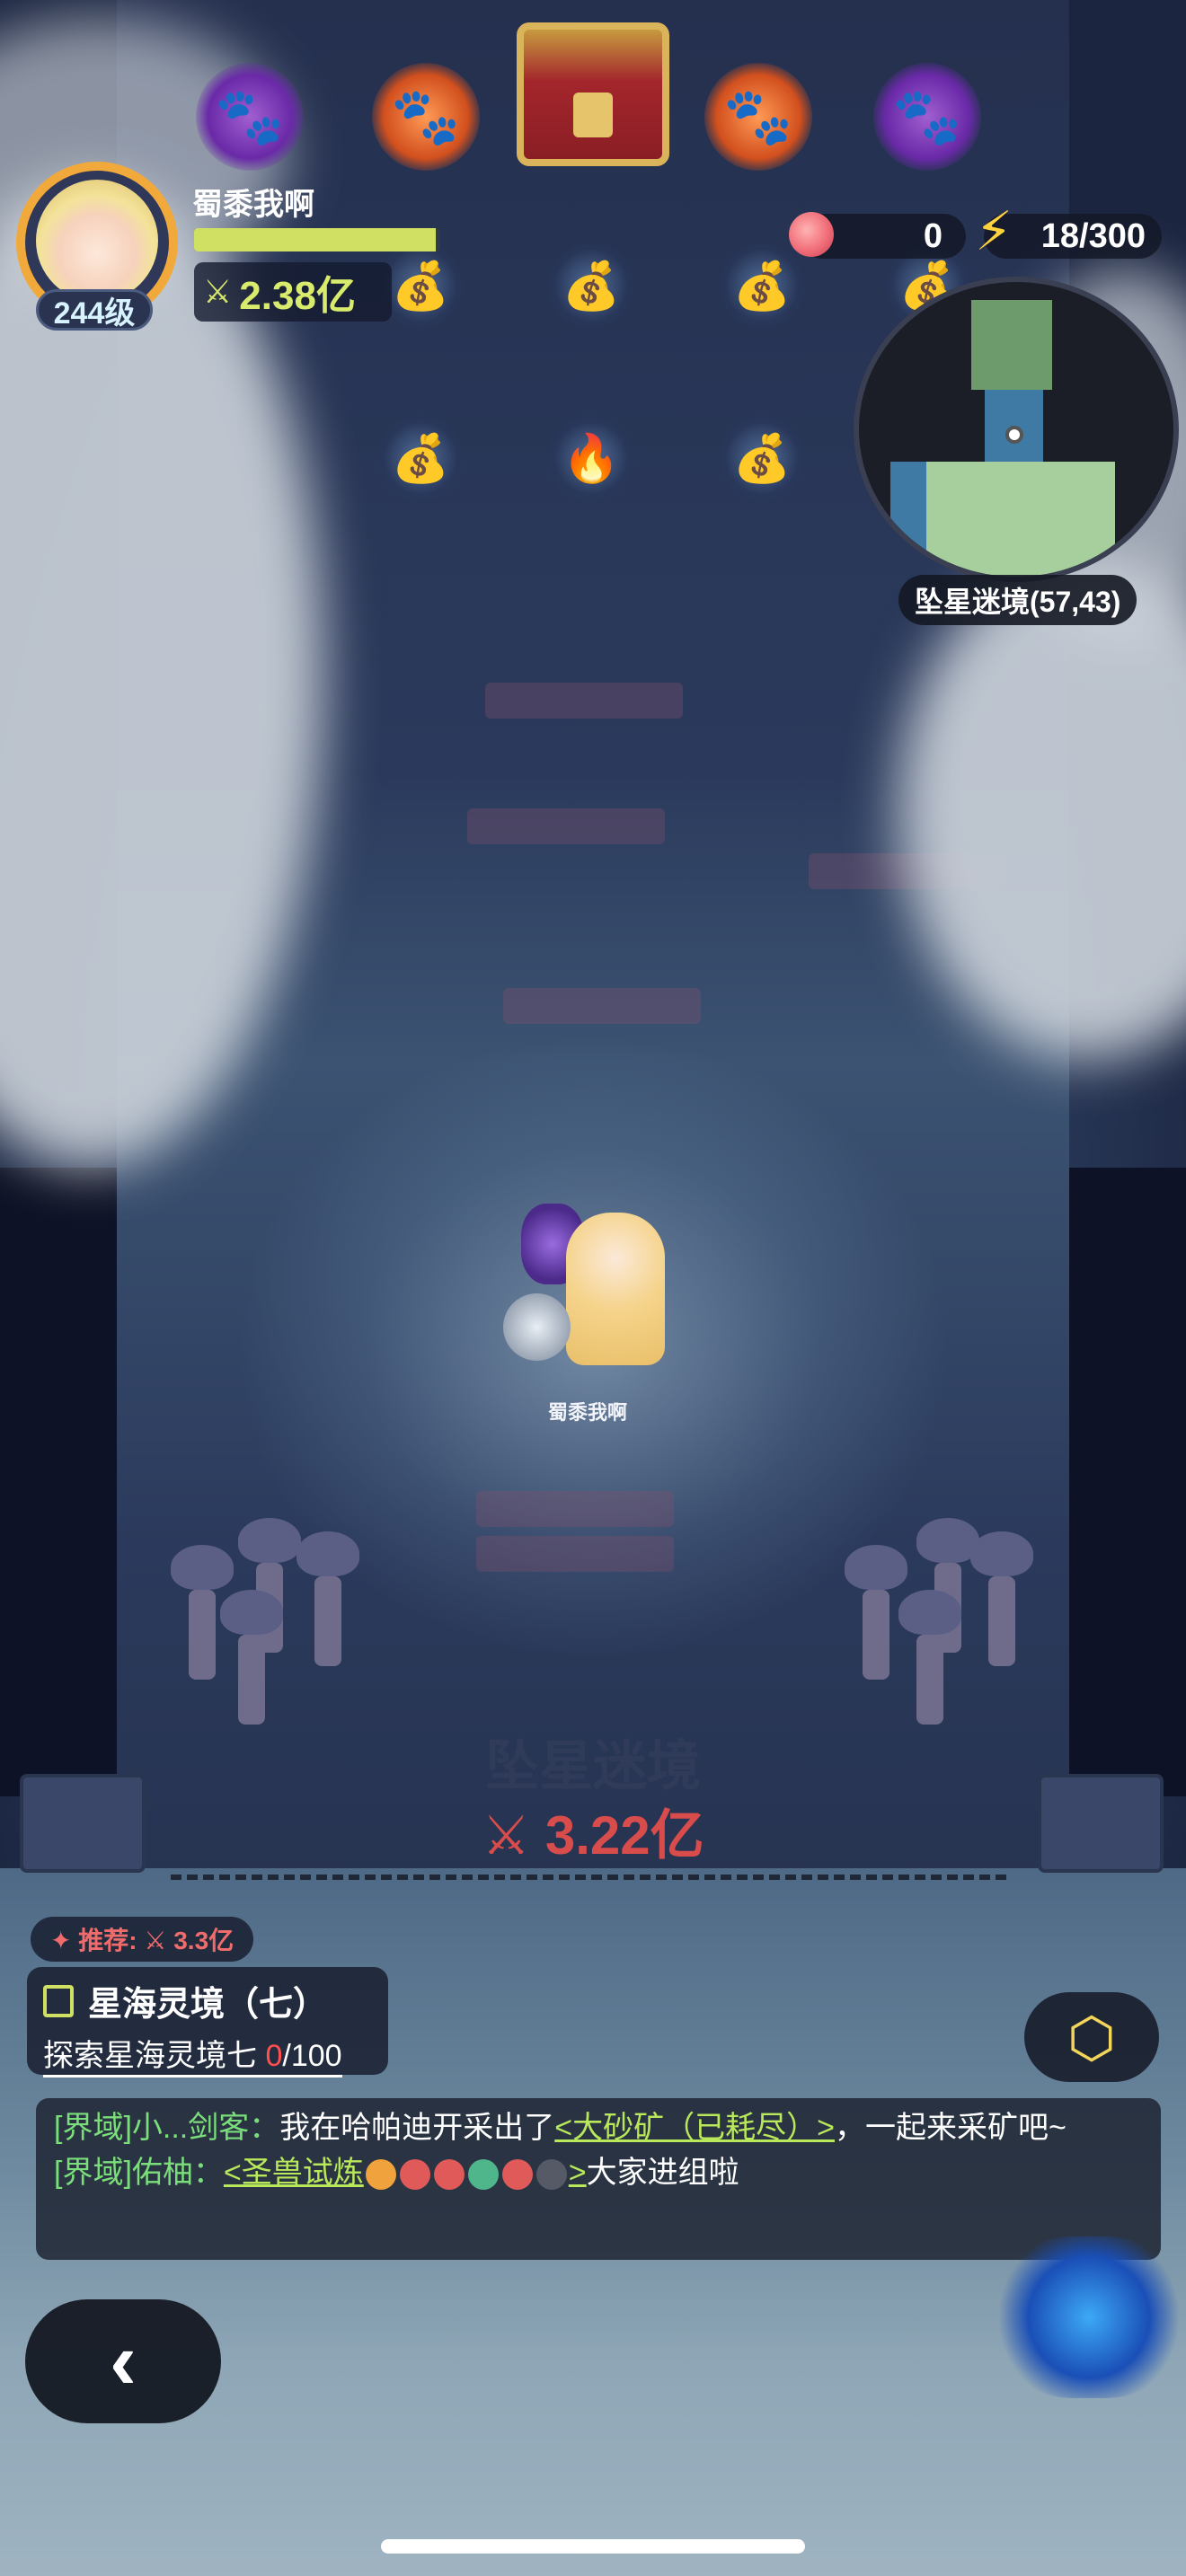 Image resolution: width=1186 pixels, height=2576 pixels. I want to click on player-position-marker, so click(1014, 435).